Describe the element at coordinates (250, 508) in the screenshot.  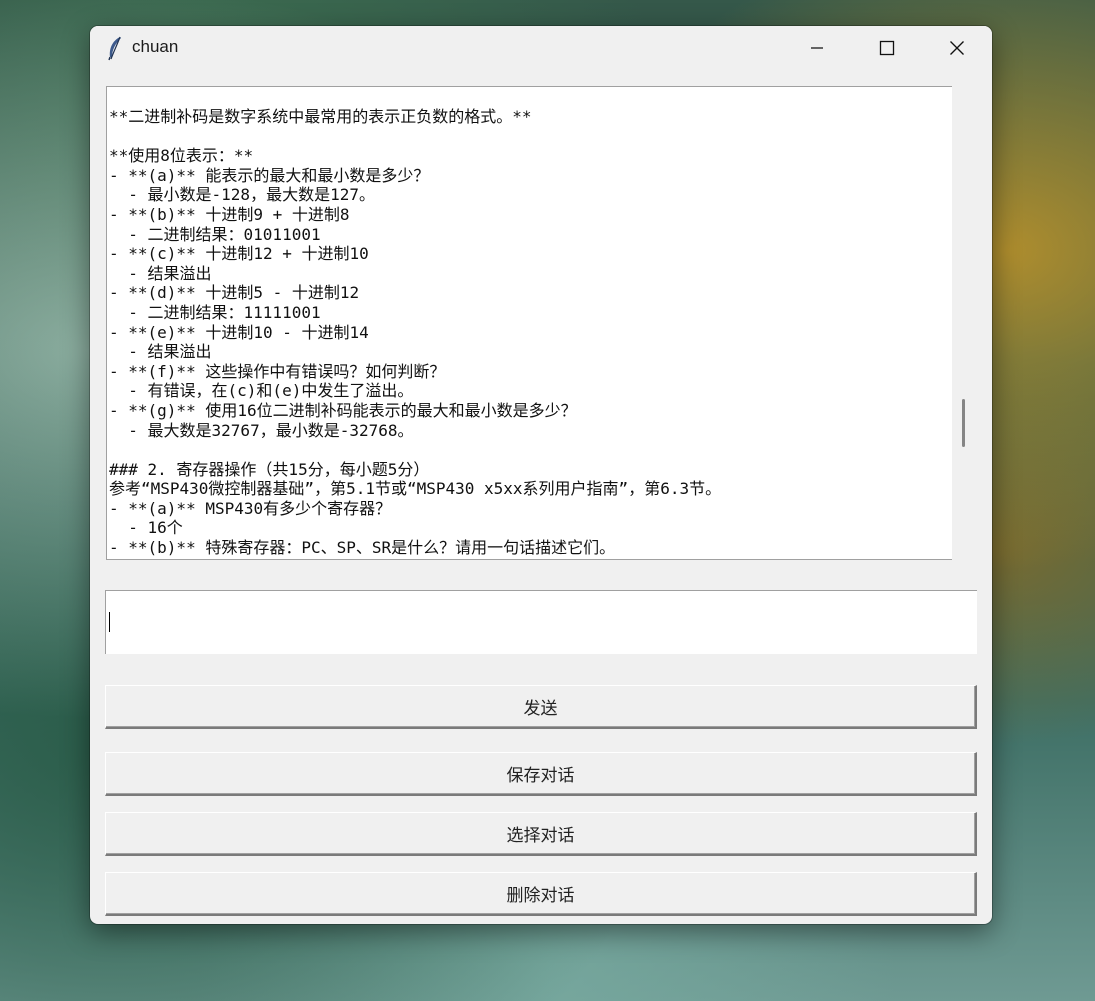
I see `chat-line: - **(a)** MSP430有多少个寄存器？` at that location.